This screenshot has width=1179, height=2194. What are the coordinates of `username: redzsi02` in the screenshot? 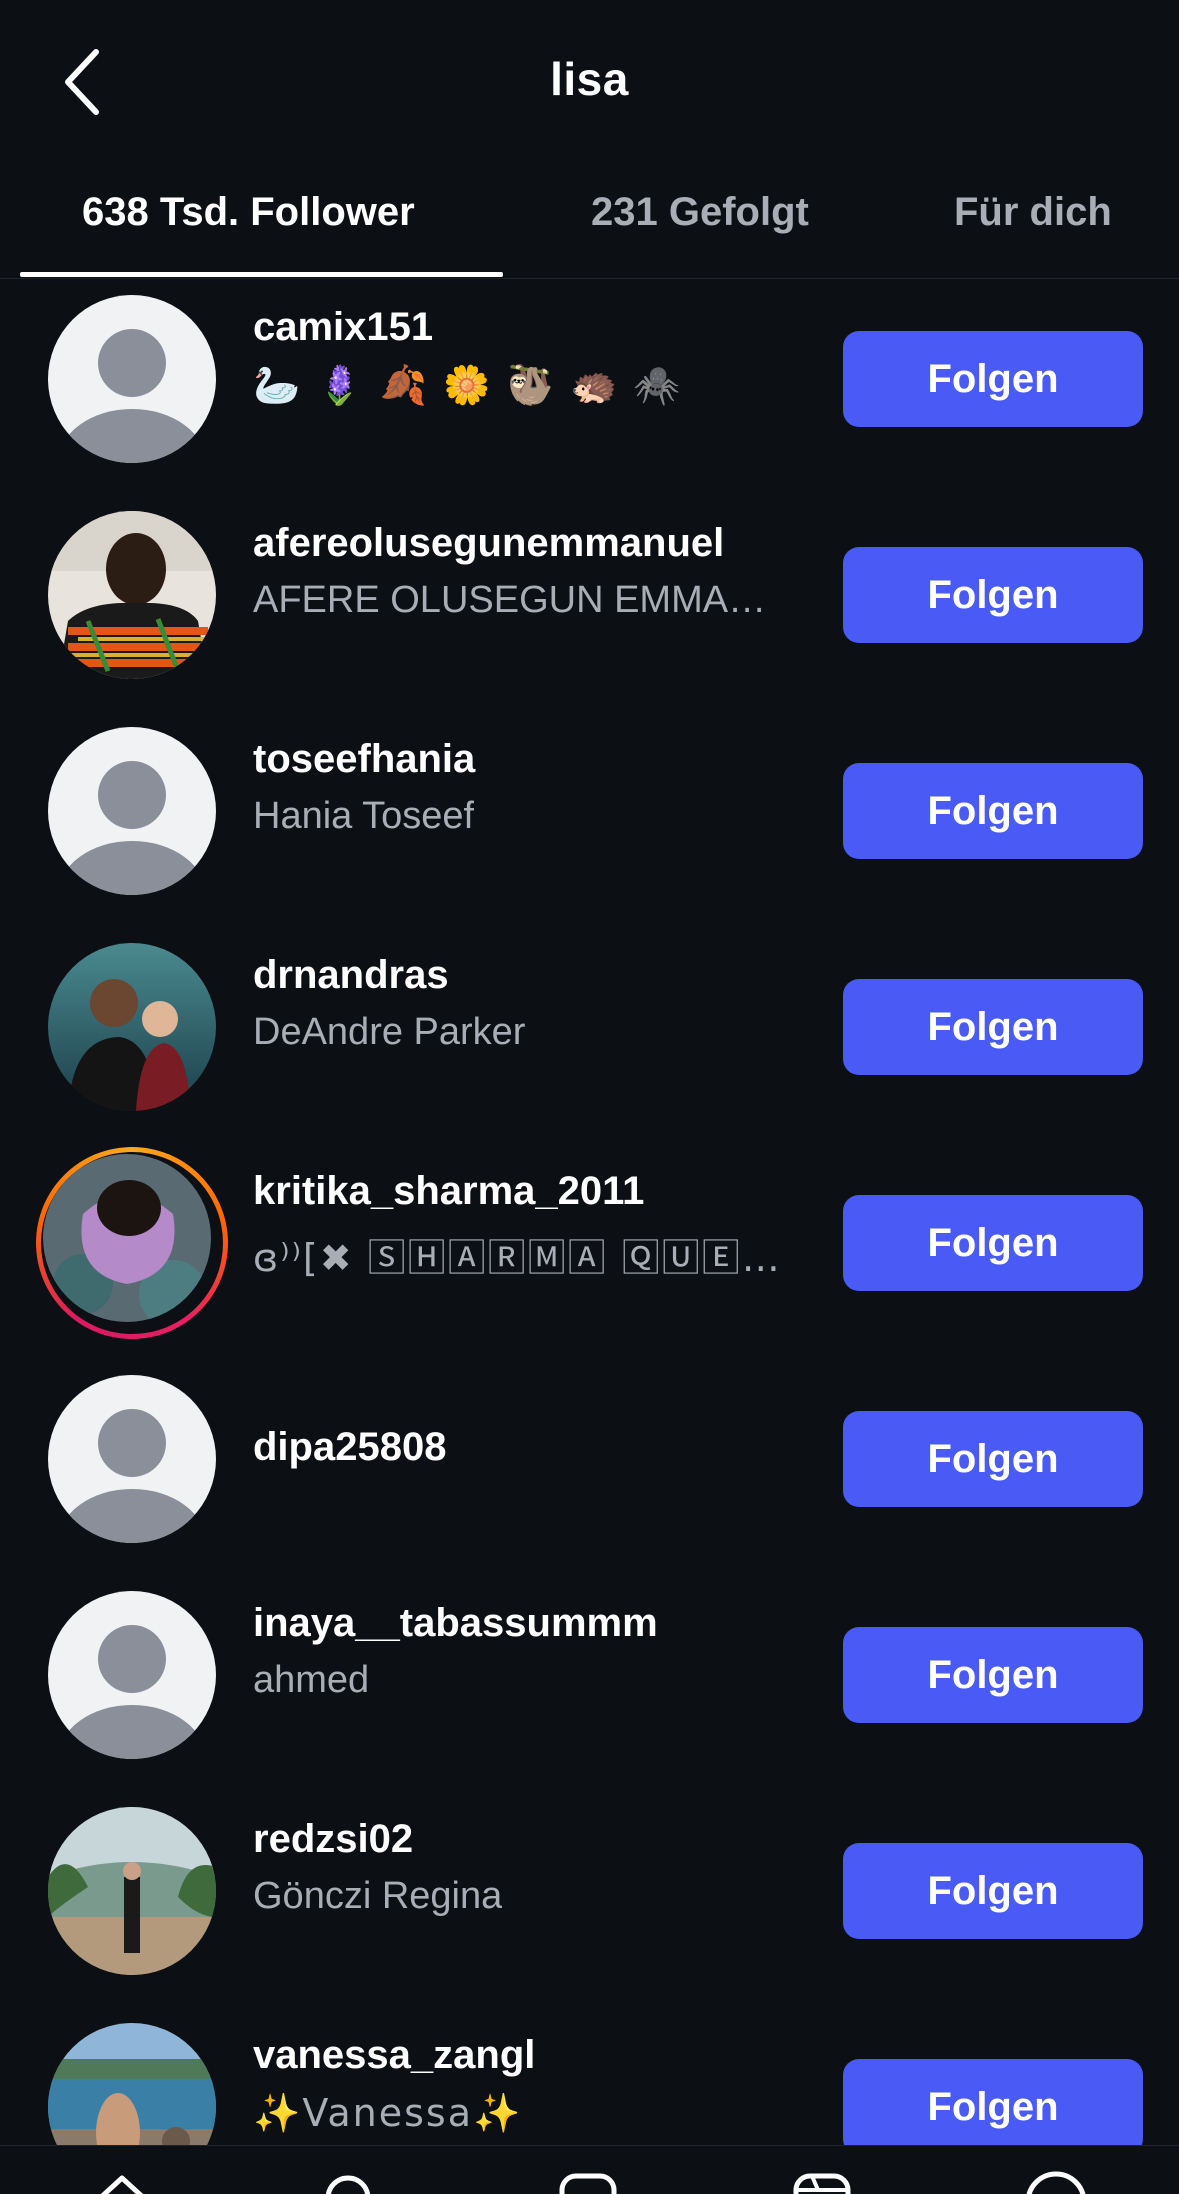 It's located at (333, 1839).